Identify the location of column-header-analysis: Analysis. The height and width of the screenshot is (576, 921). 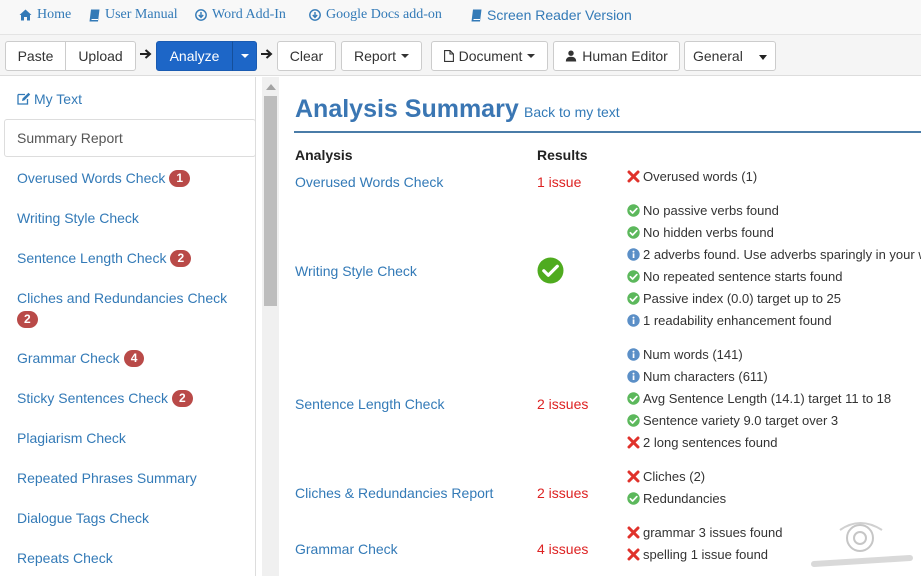
(324, 155).